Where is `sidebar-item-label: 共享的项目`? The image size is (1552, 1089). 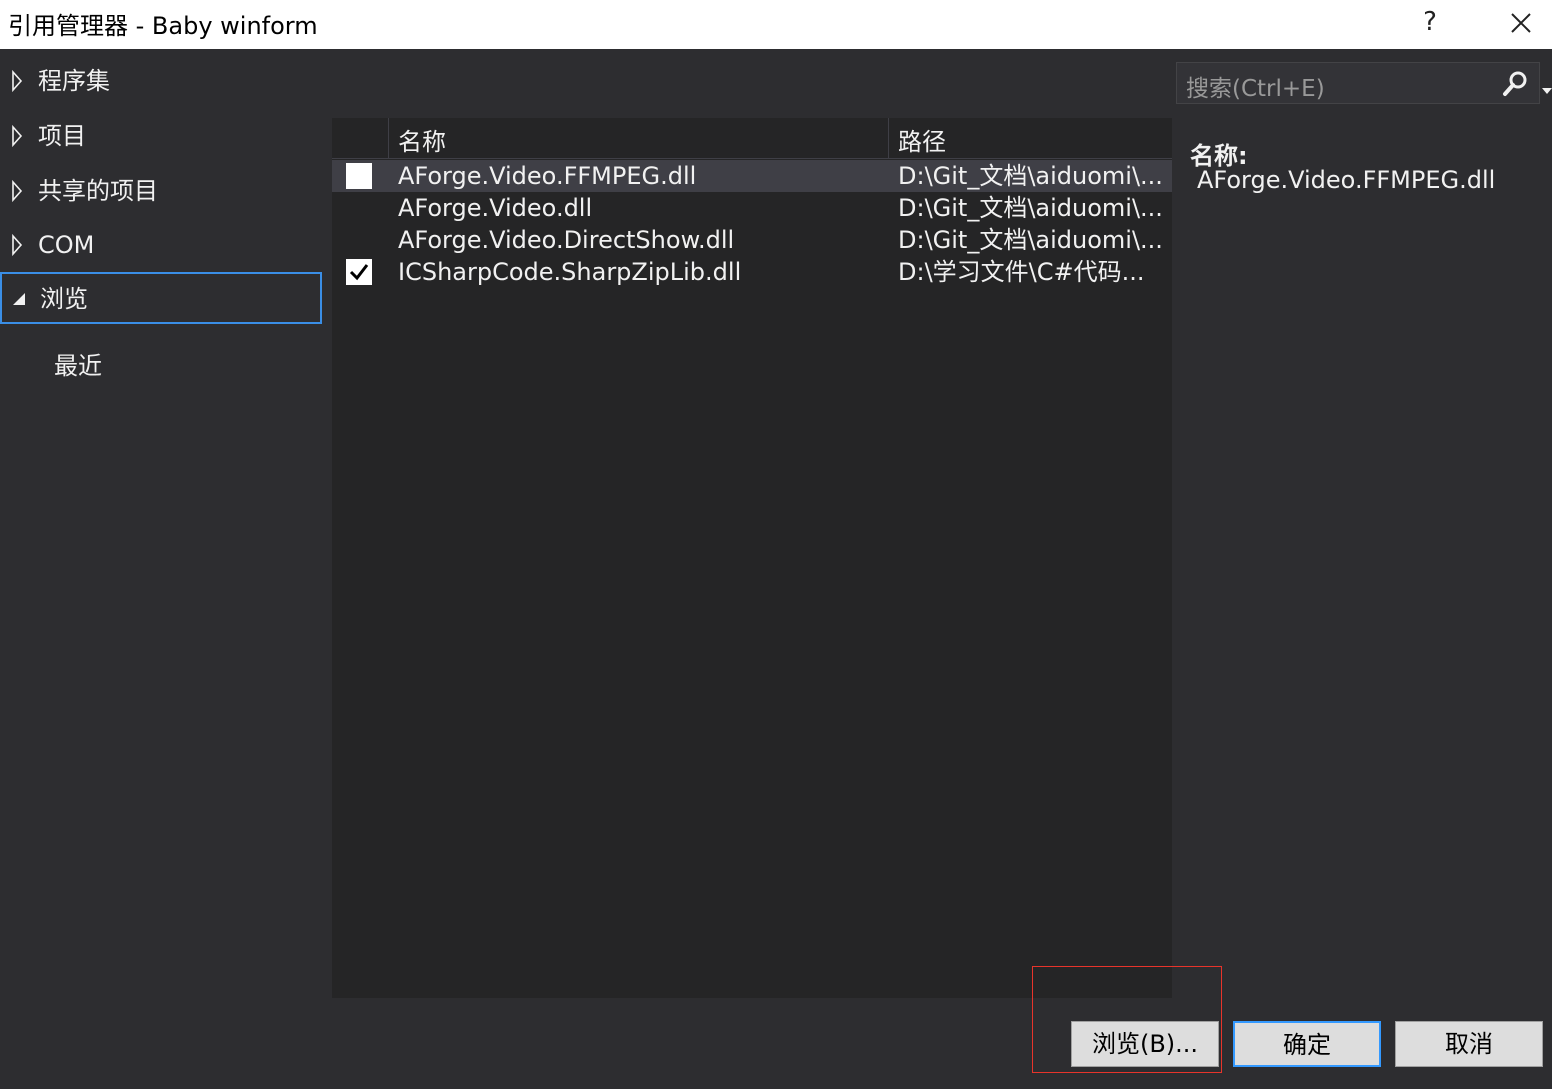
sidebar-item-label: 共享的项目 is located at coordinates (98, 191).